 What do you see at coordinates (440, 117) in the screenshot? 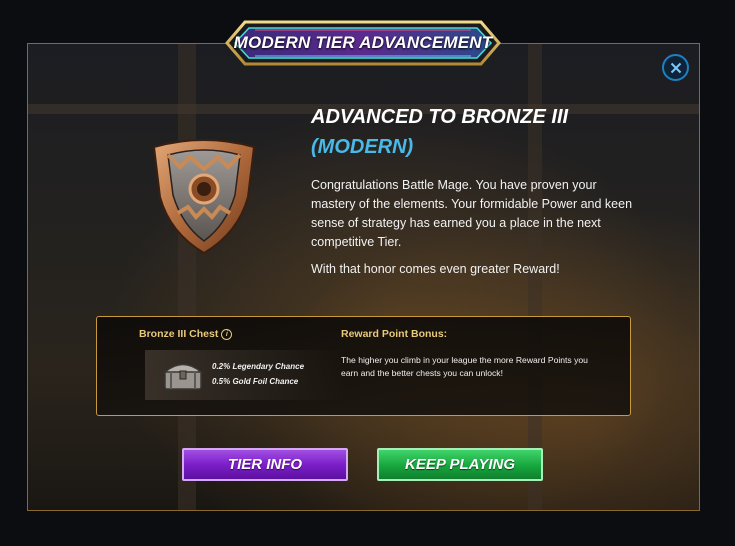
I see `advancement-heading: ADVANCED TO BRONZE III` at bounding box center [440, 117].